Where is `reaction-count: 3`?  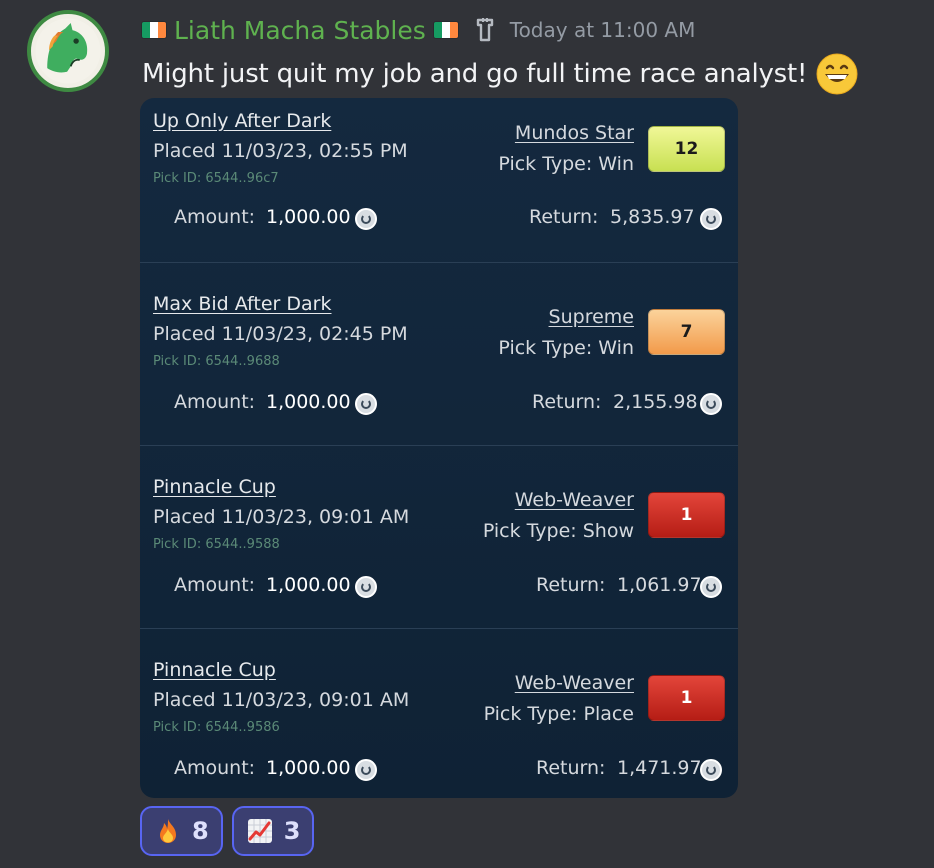
reaction-count: 3 is located at coordinates (292, 831).